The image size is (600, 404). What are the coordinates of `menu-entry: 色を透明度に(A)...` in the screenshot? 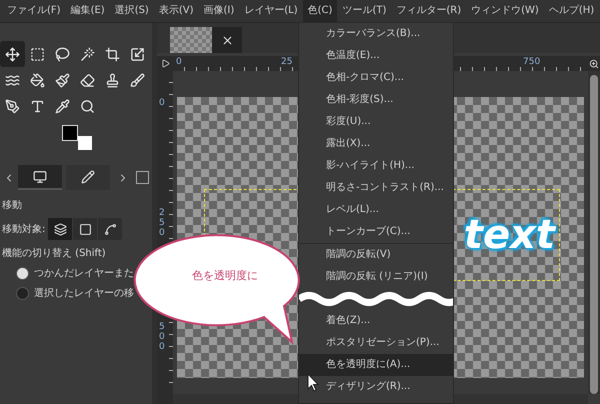 It's located at (376, 365).